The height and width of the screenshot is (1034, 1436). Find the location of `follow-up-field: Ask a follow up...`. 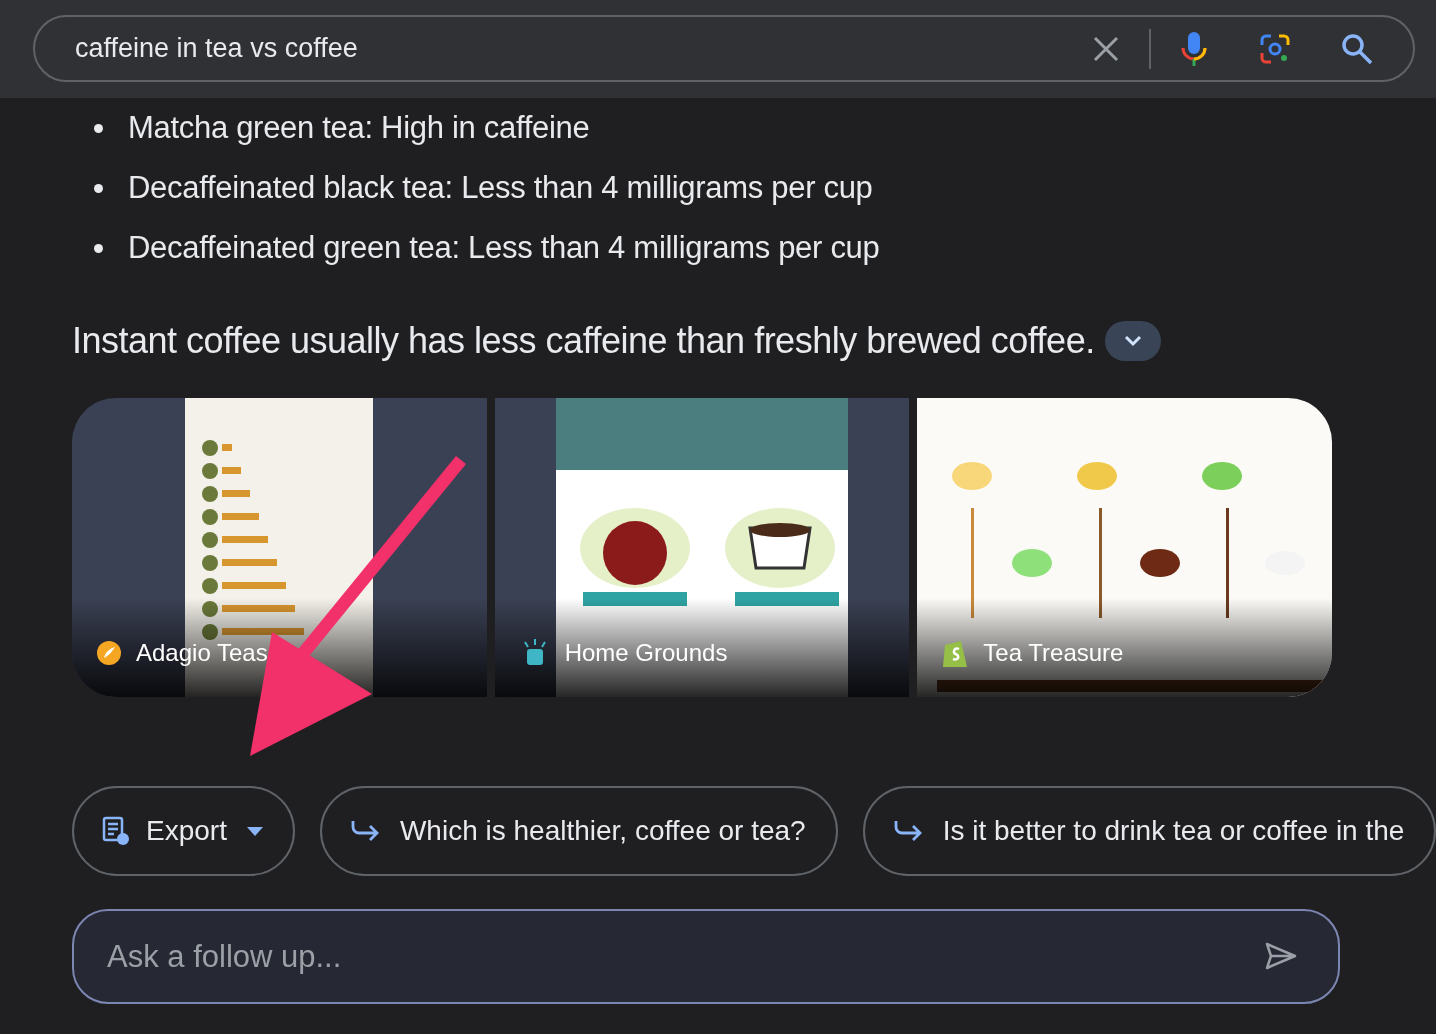

follow-up-field: Ask a follow up... is located at coordinates (706, 956).